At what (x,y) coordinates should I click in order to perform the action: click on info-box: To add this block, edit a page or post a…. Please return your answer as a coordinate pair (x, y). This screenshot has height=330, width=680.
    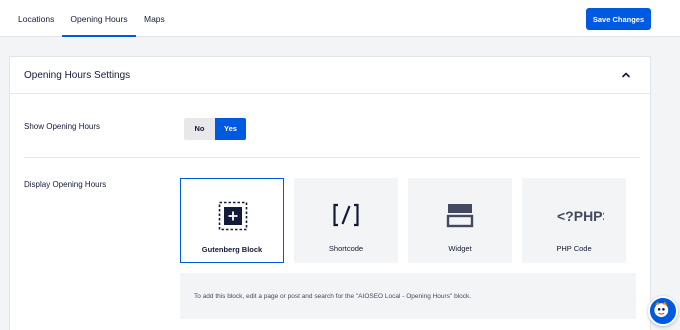
    Looking at the image, I should click on (408, 296).